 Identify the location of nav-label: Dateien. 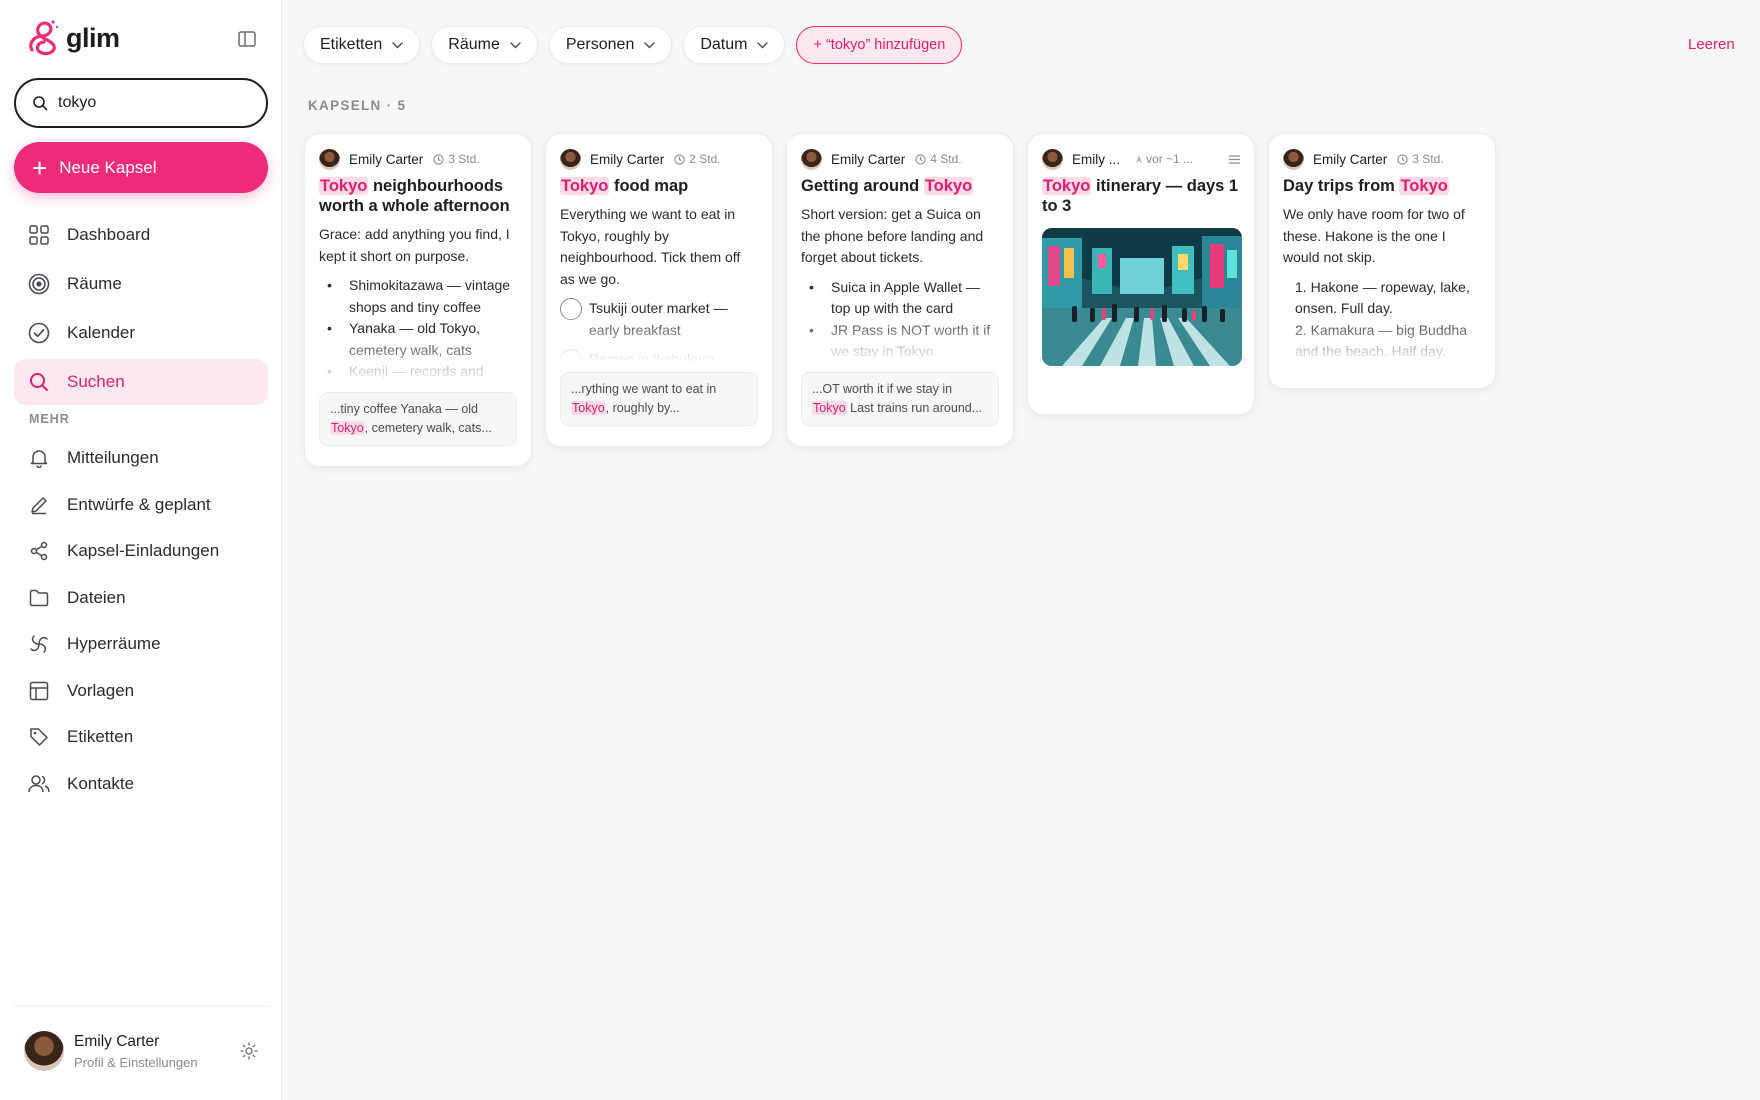
(96, 597).